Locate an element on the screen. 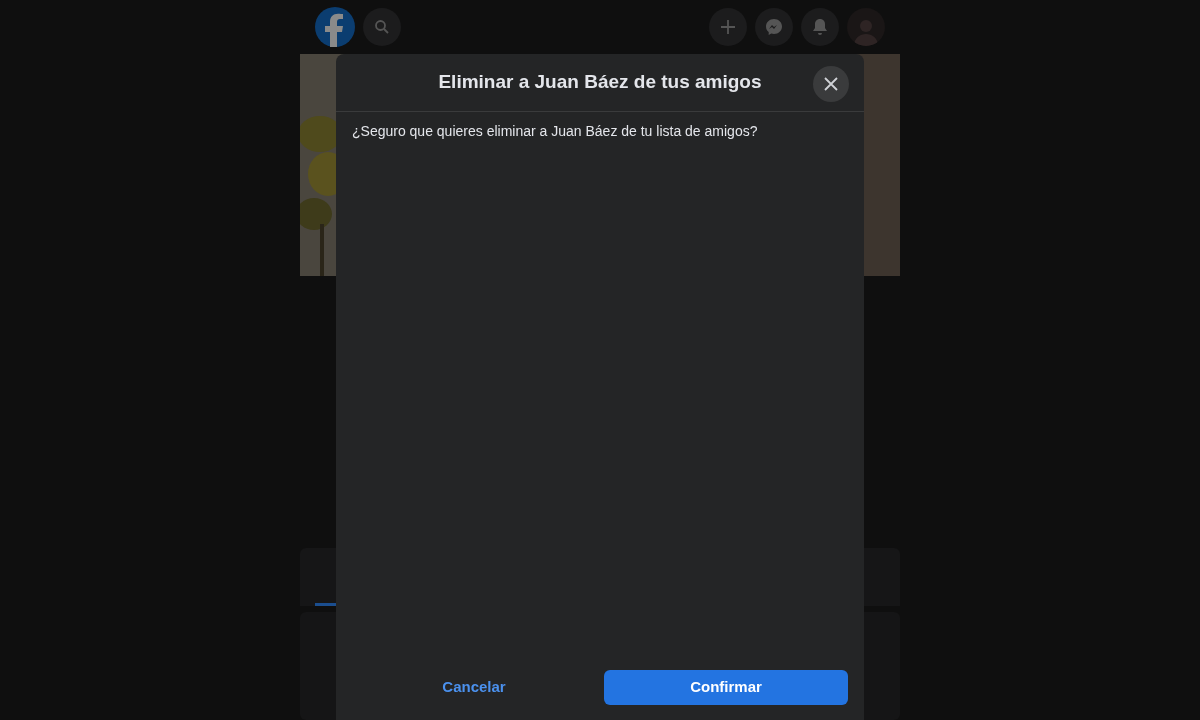 The image size is (1200, 720). bell-icon is located at coordinates (820, 27).